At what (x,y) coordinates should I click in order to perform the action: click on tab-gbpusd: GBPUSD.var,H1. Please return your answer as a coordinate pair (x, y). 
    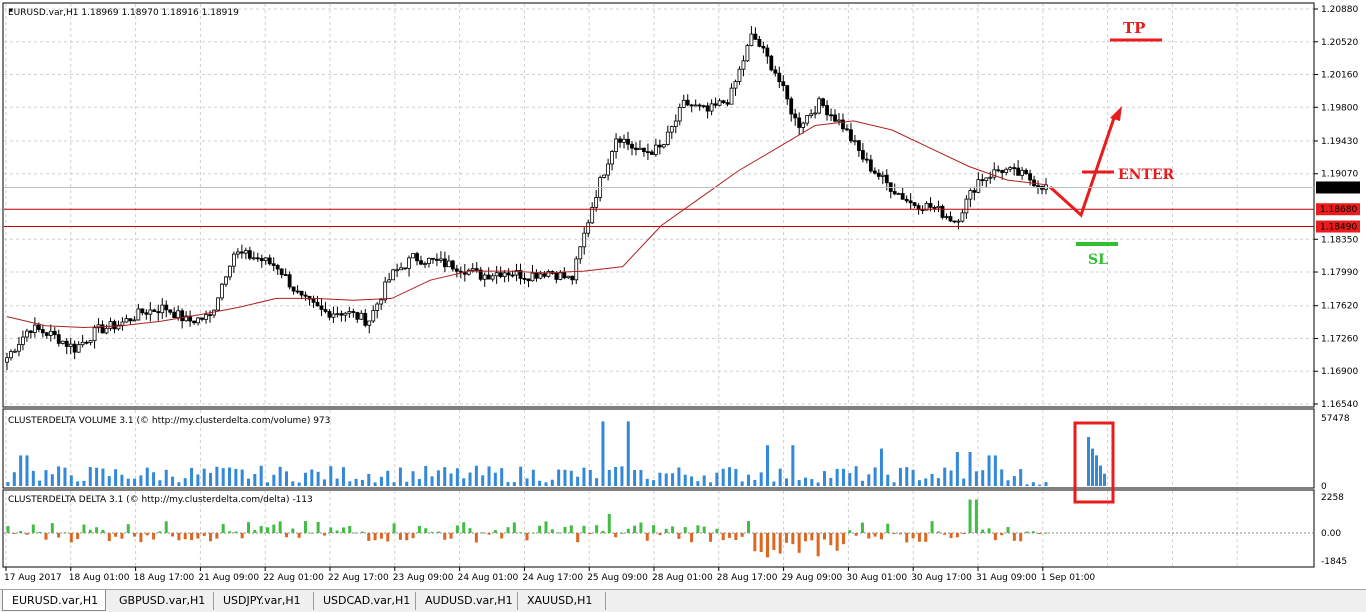
    Looking at the image, I should click on (162, 601).